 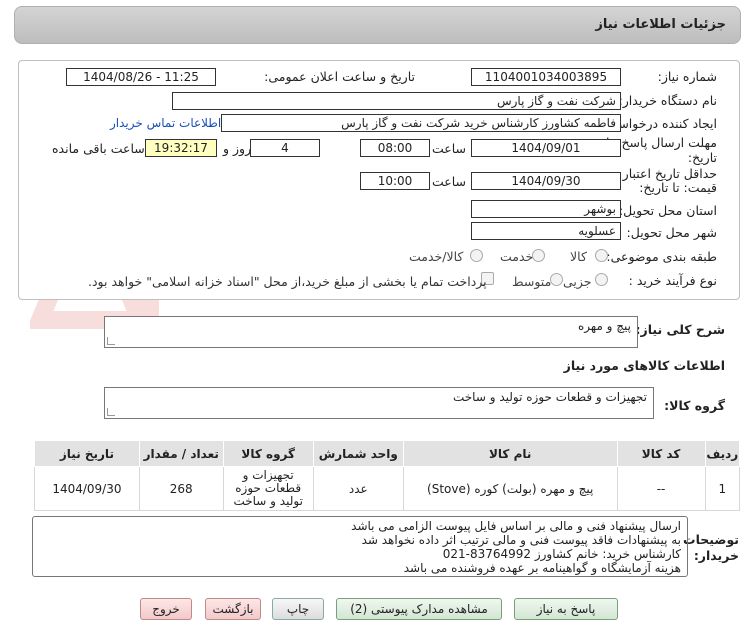 I want to click on province-label: استان محل تحویل:, so click(x=667, y=210).